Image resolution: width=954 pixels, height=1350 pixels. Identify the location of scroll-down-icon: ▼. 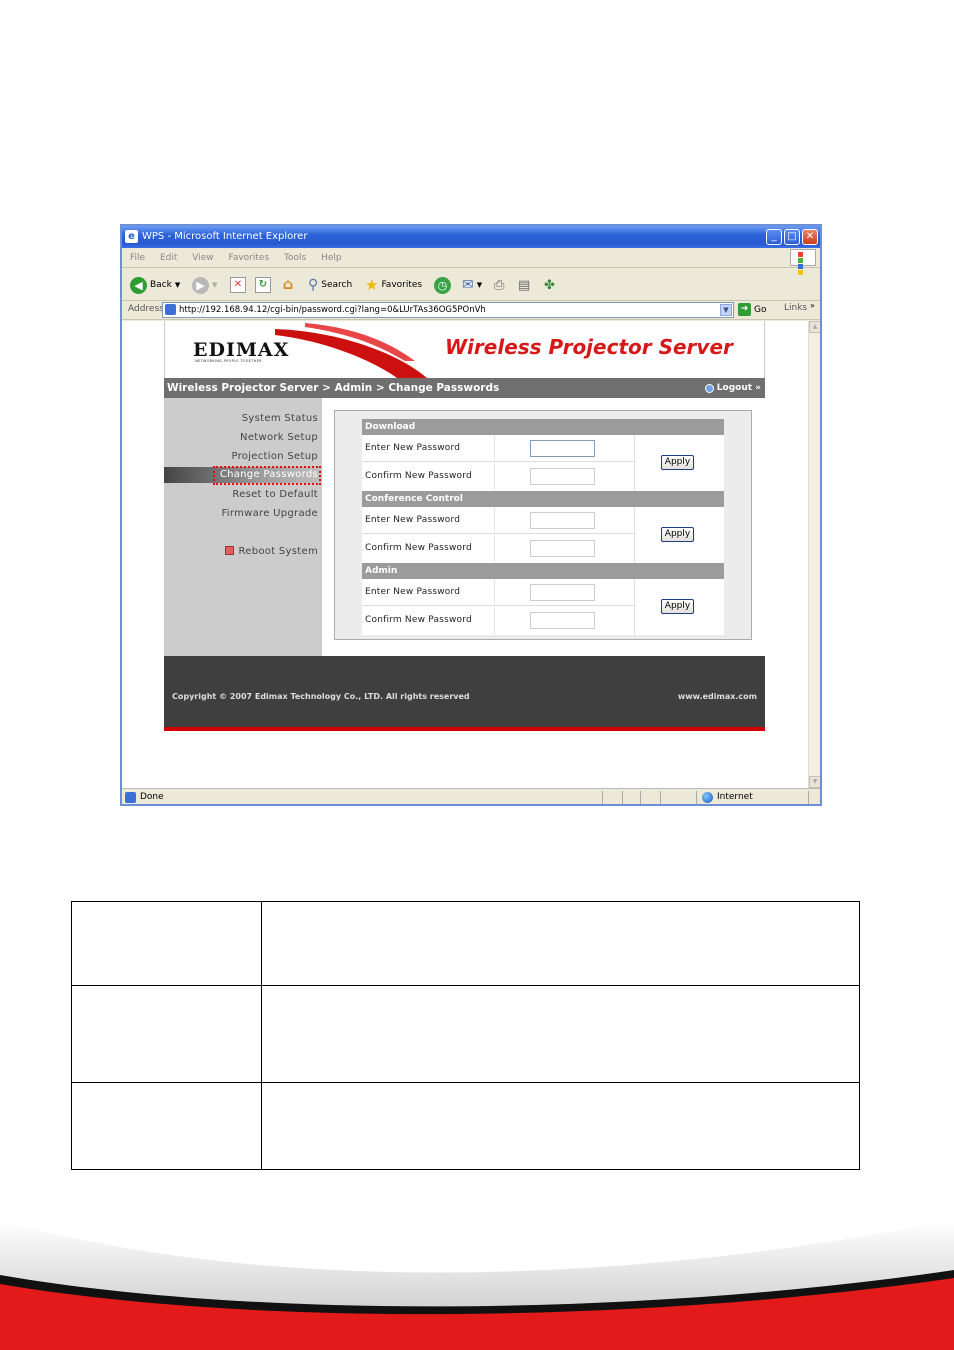
(814, 782).